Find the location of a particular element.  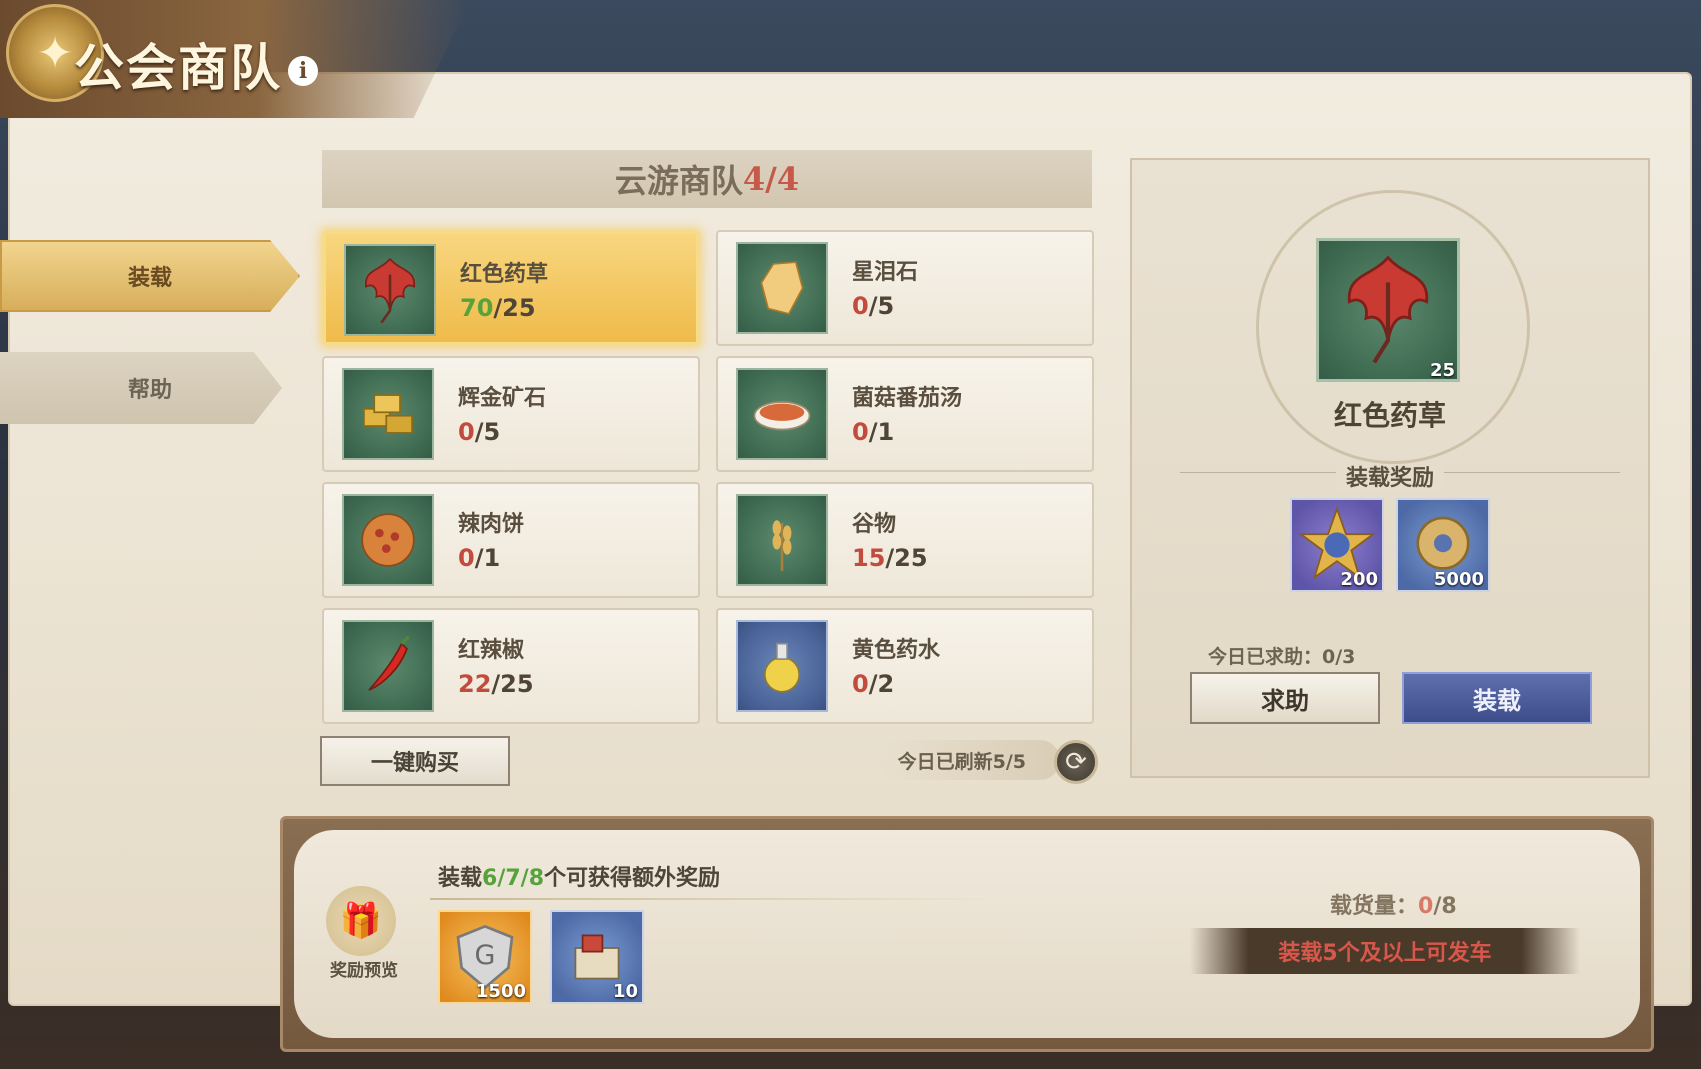

extra-prefix: 装载 is located at coordinates (460, 878).